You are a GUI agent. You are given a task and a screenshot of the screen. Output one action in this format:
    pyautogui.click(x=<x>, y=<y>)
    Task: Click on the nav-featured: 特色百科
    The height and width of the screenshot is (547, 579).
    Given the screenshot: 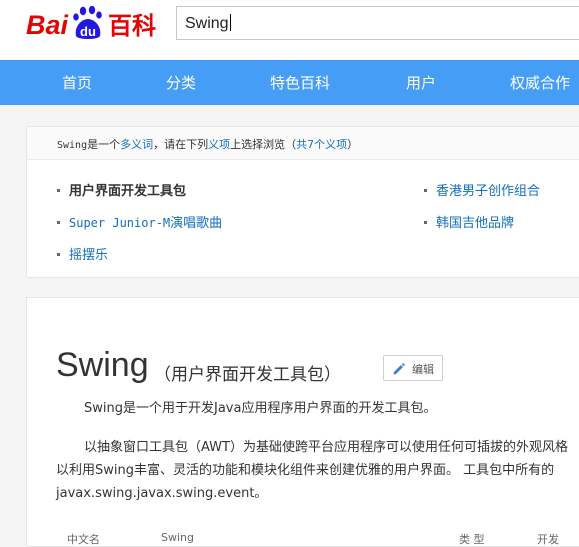 What is the action you would take?
    pyautogui.click(x=300, y=82)
    